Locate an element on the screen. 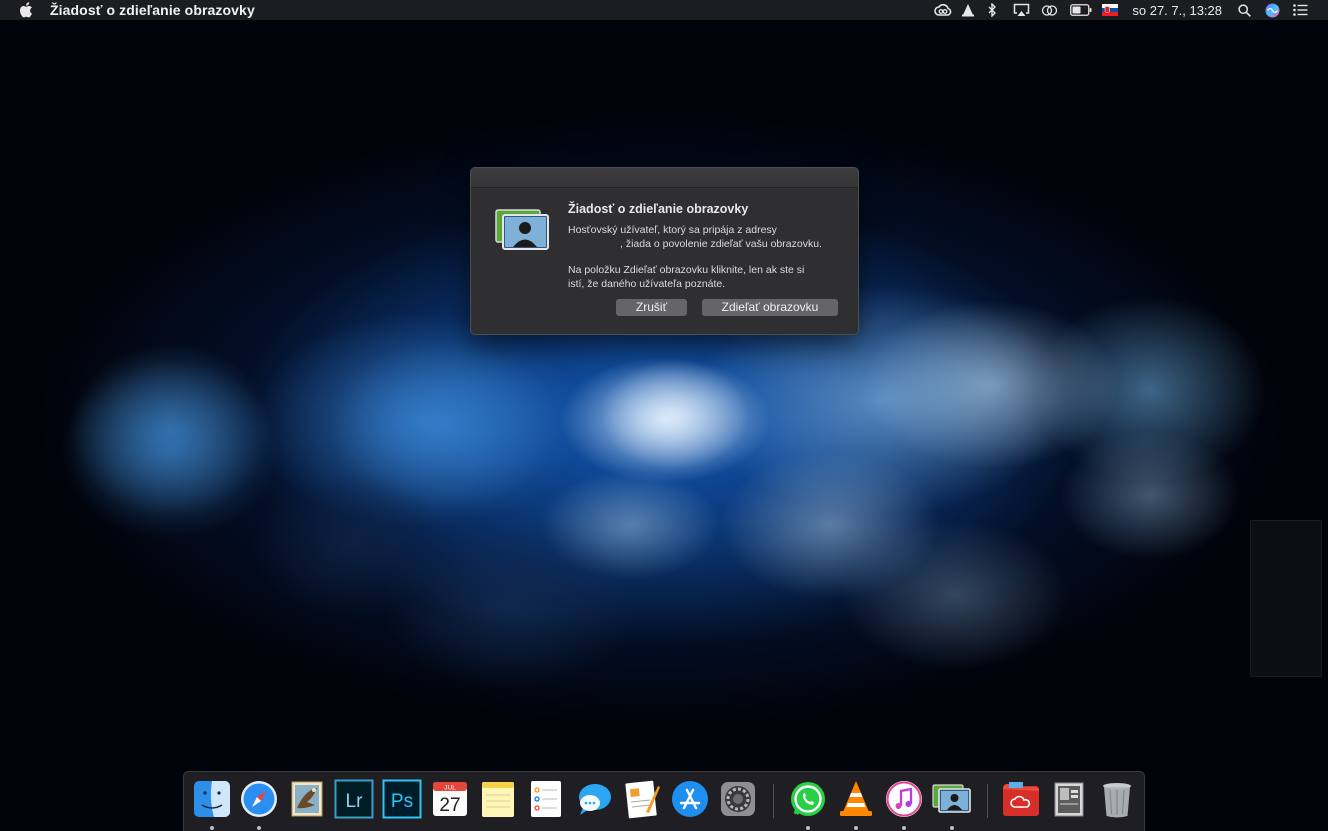 The image size is (1328, 831). dock: Lr Ps JUL 27 is located at coordinates (664, 801).